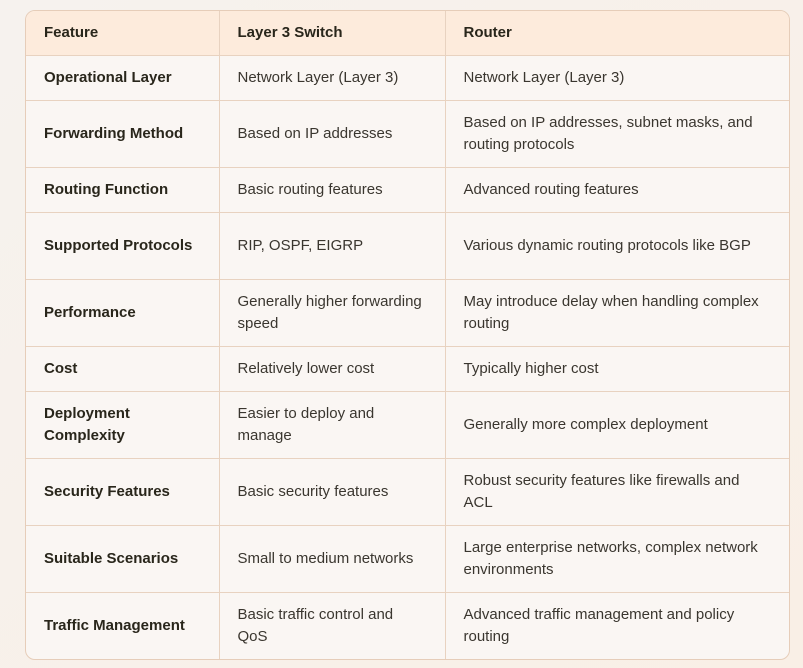 The width and height of the screenshot is (803, 668). Describe the element at coordinates (332, 559) in the screenshot. I see `switch-cell: Small to medium networks` at that location.